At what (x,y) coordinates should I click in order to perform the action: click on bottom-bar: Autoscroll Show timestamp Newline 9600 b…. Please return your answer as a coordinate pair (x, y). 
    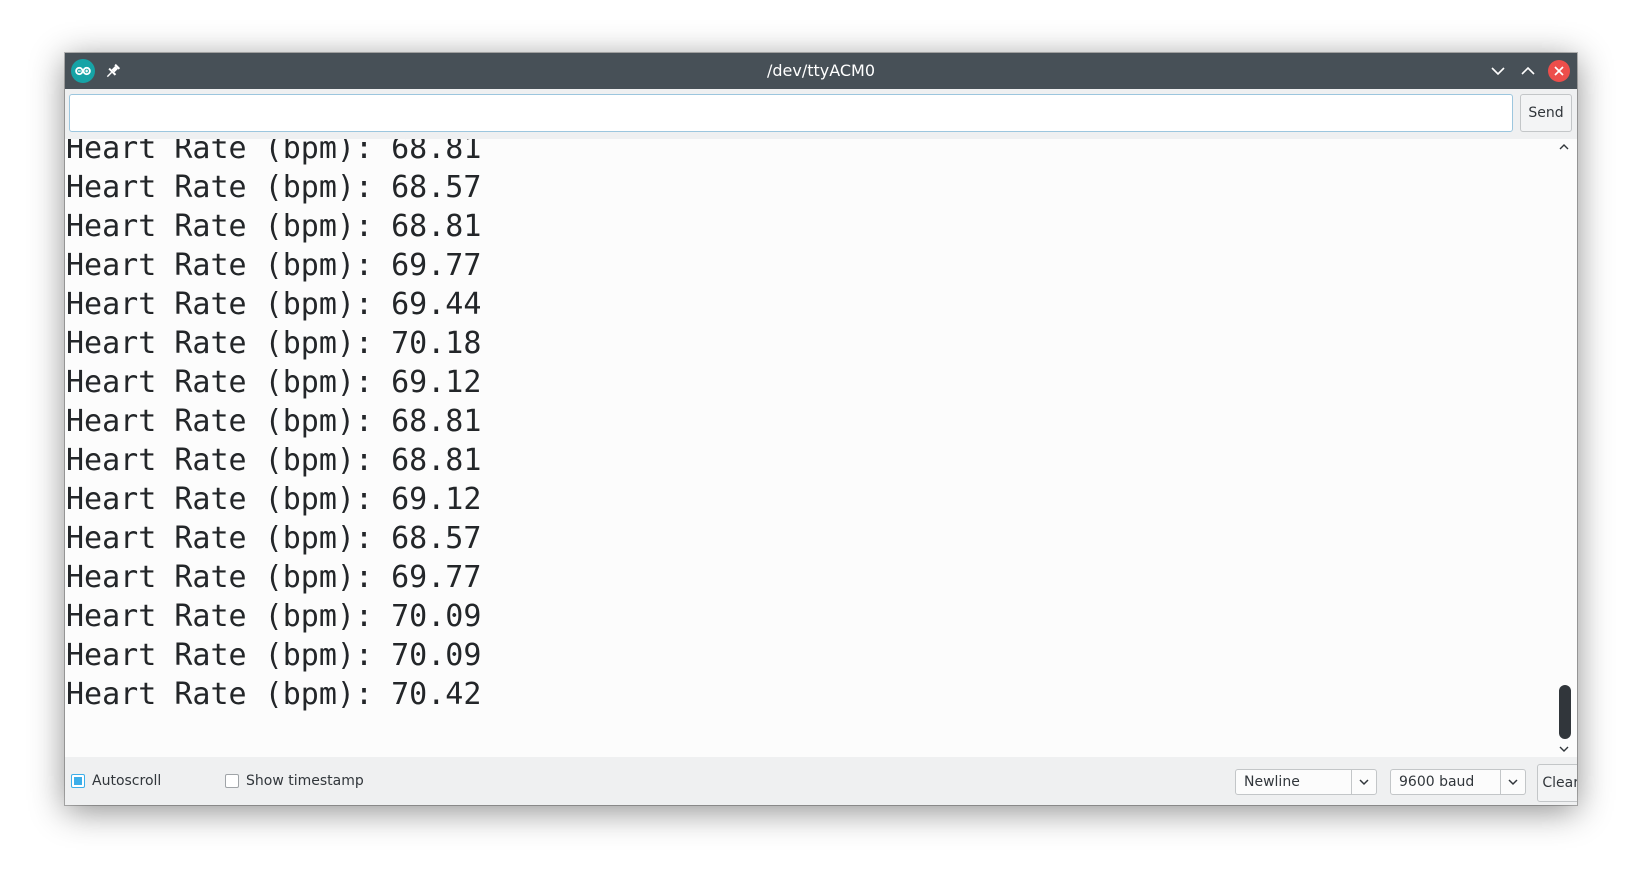
    Looking at the image, I should click on (821, 781).